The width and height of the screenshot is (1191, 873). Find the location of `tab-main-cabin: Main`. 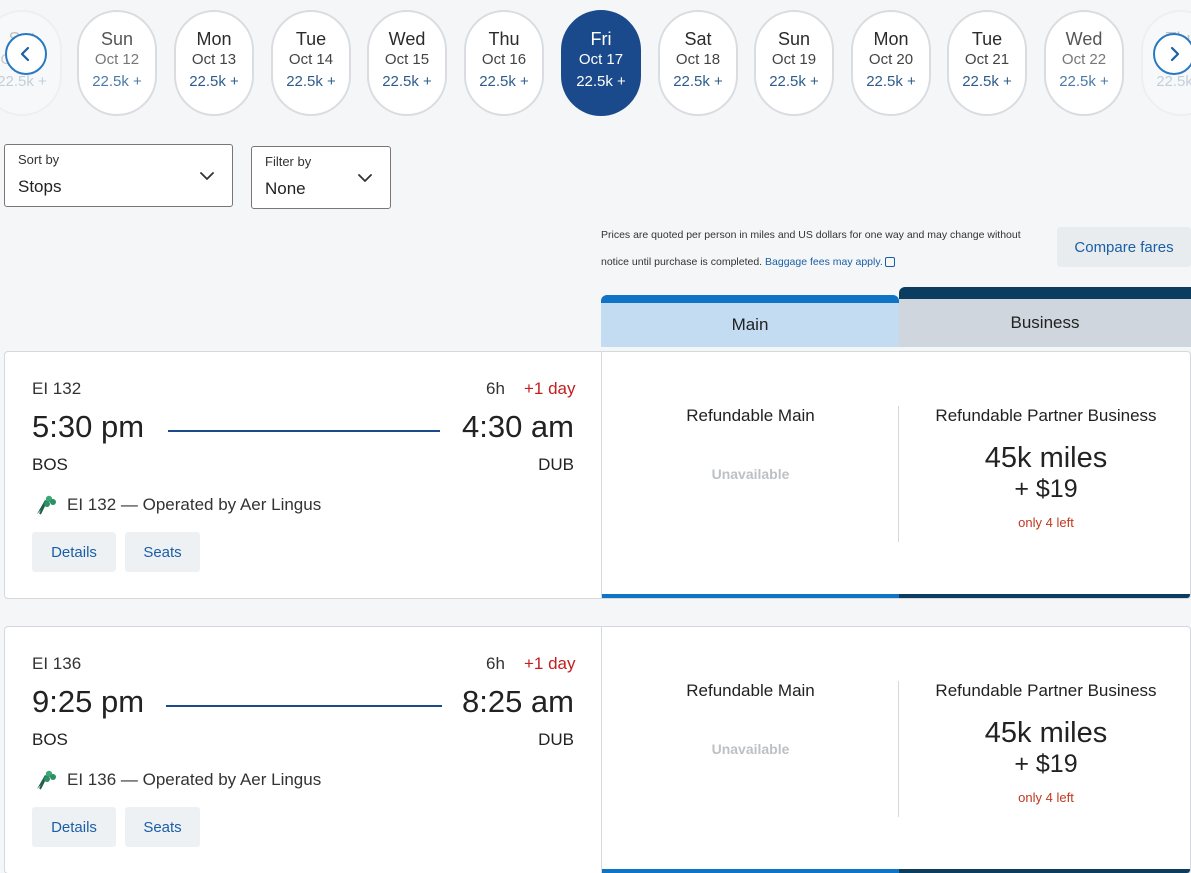

tab-main-cabin: Main is located at coordinates (750, 321).